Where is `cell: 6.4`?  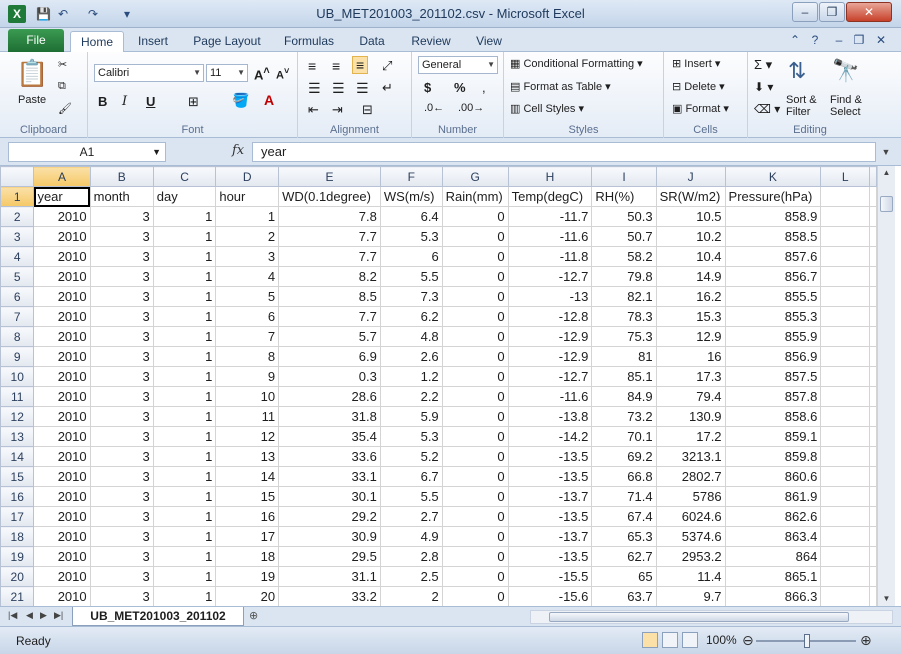 cell: 6.4 is located at coordinates (411, 216).